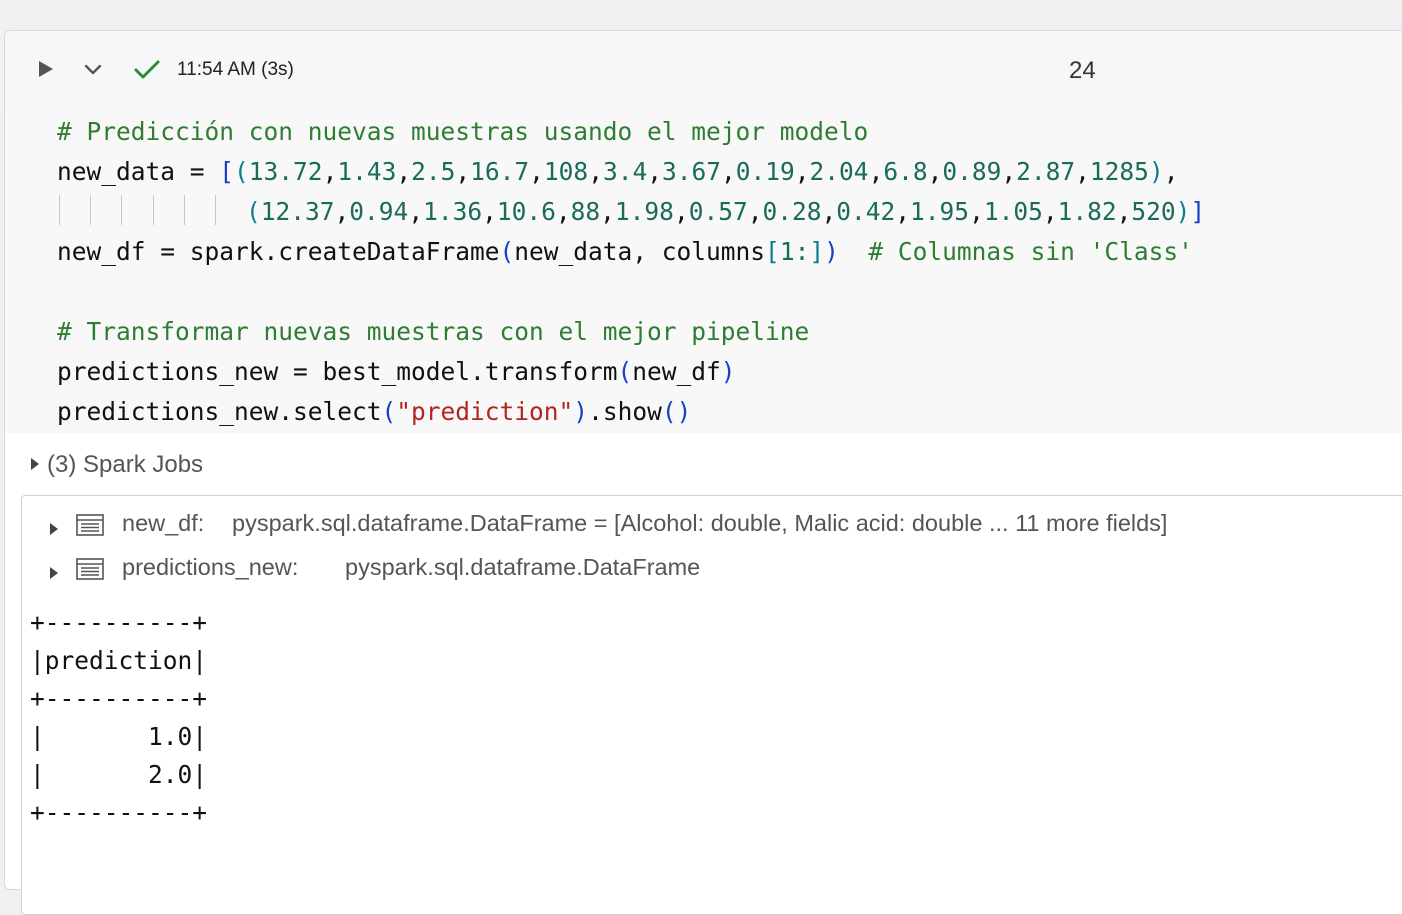  Describe the element at coordinates (163, 523) in the screenshot. I see `dataframe-name: new_df:` at that location.